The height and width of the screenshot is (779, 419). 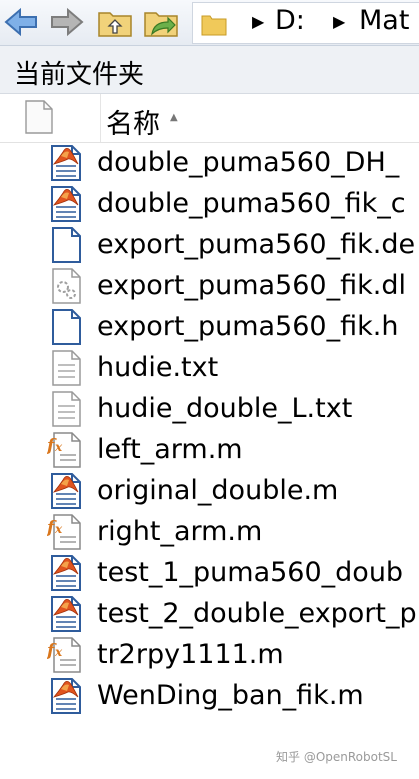 I want to click on file-list-item: original_double.m, so click(x=209, y=491).